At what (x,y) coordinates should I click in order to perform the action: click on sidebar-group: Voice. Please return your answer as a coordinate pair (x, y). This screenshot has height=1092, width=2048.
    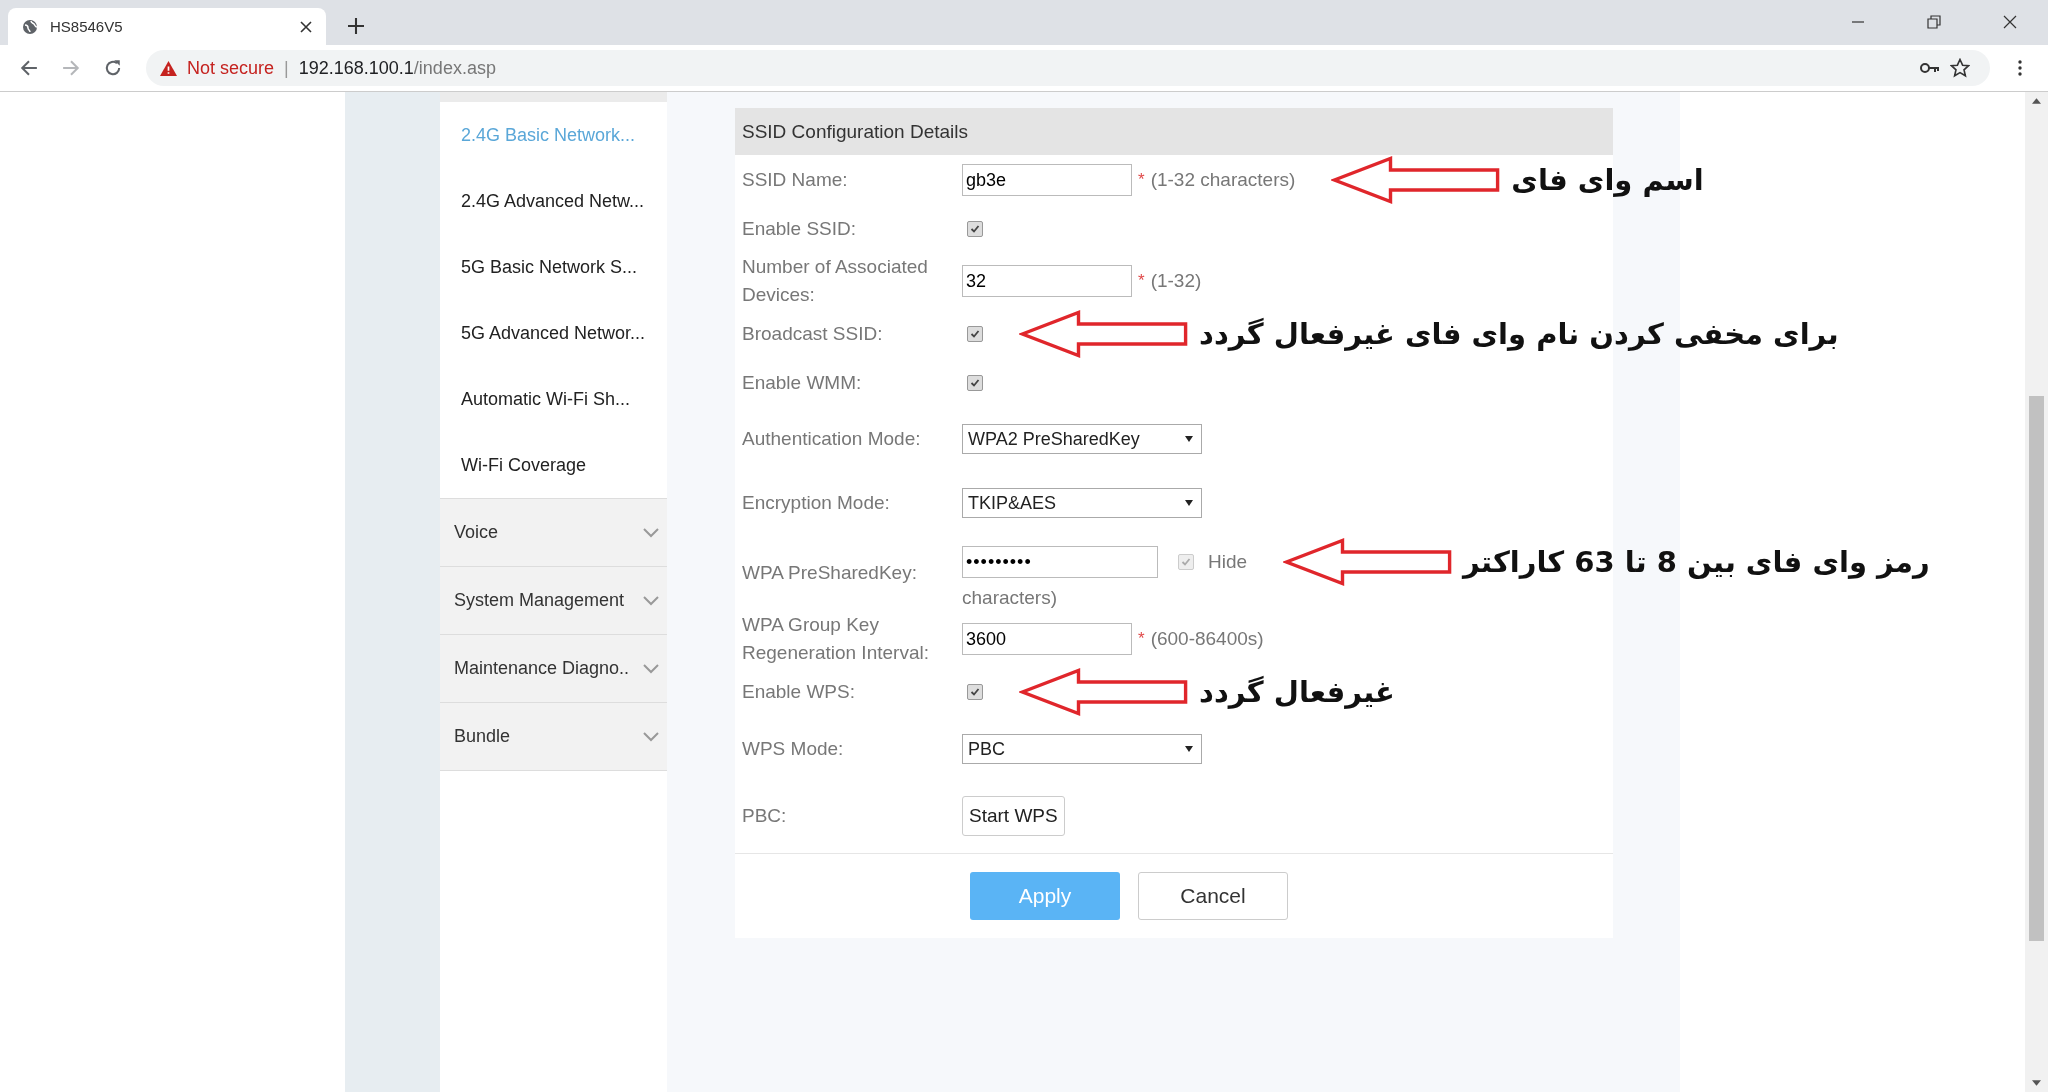
    Looking at the image, I should click on (553, 532).